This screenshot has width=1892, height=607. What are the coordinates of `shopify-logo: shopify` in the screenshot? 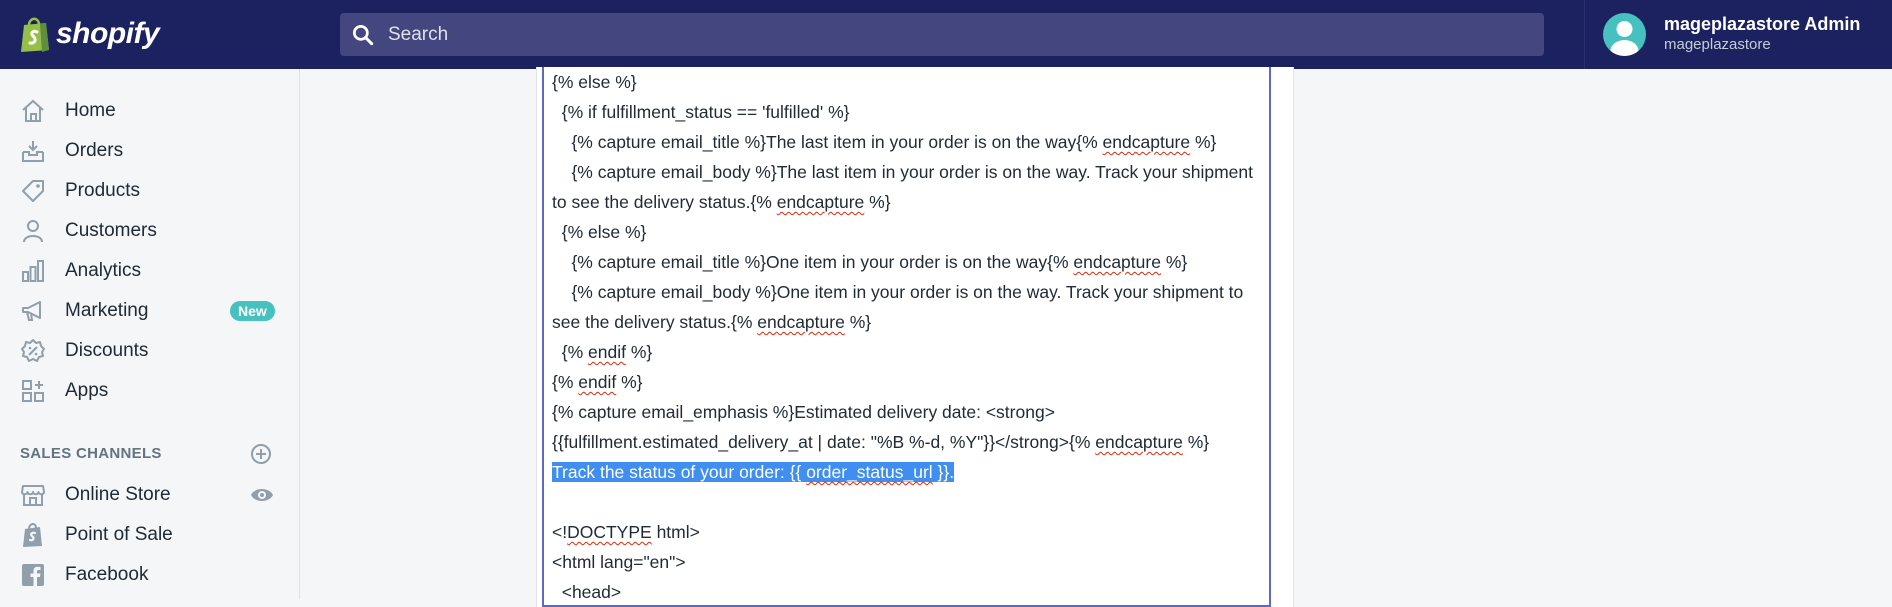 It's located at (89, 34).